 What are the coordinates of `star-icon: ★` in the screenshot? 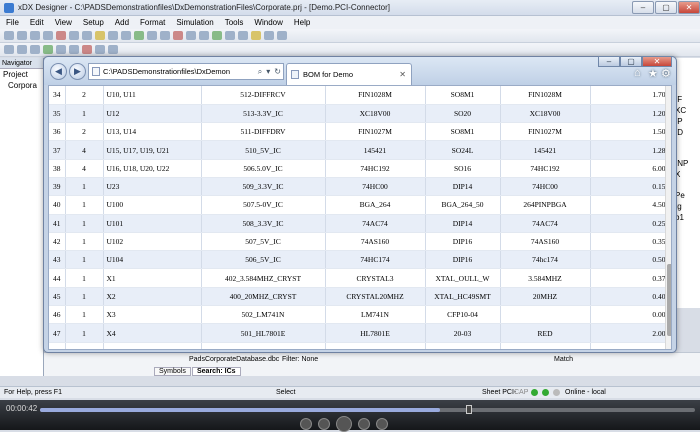 It's located at (653, 73).